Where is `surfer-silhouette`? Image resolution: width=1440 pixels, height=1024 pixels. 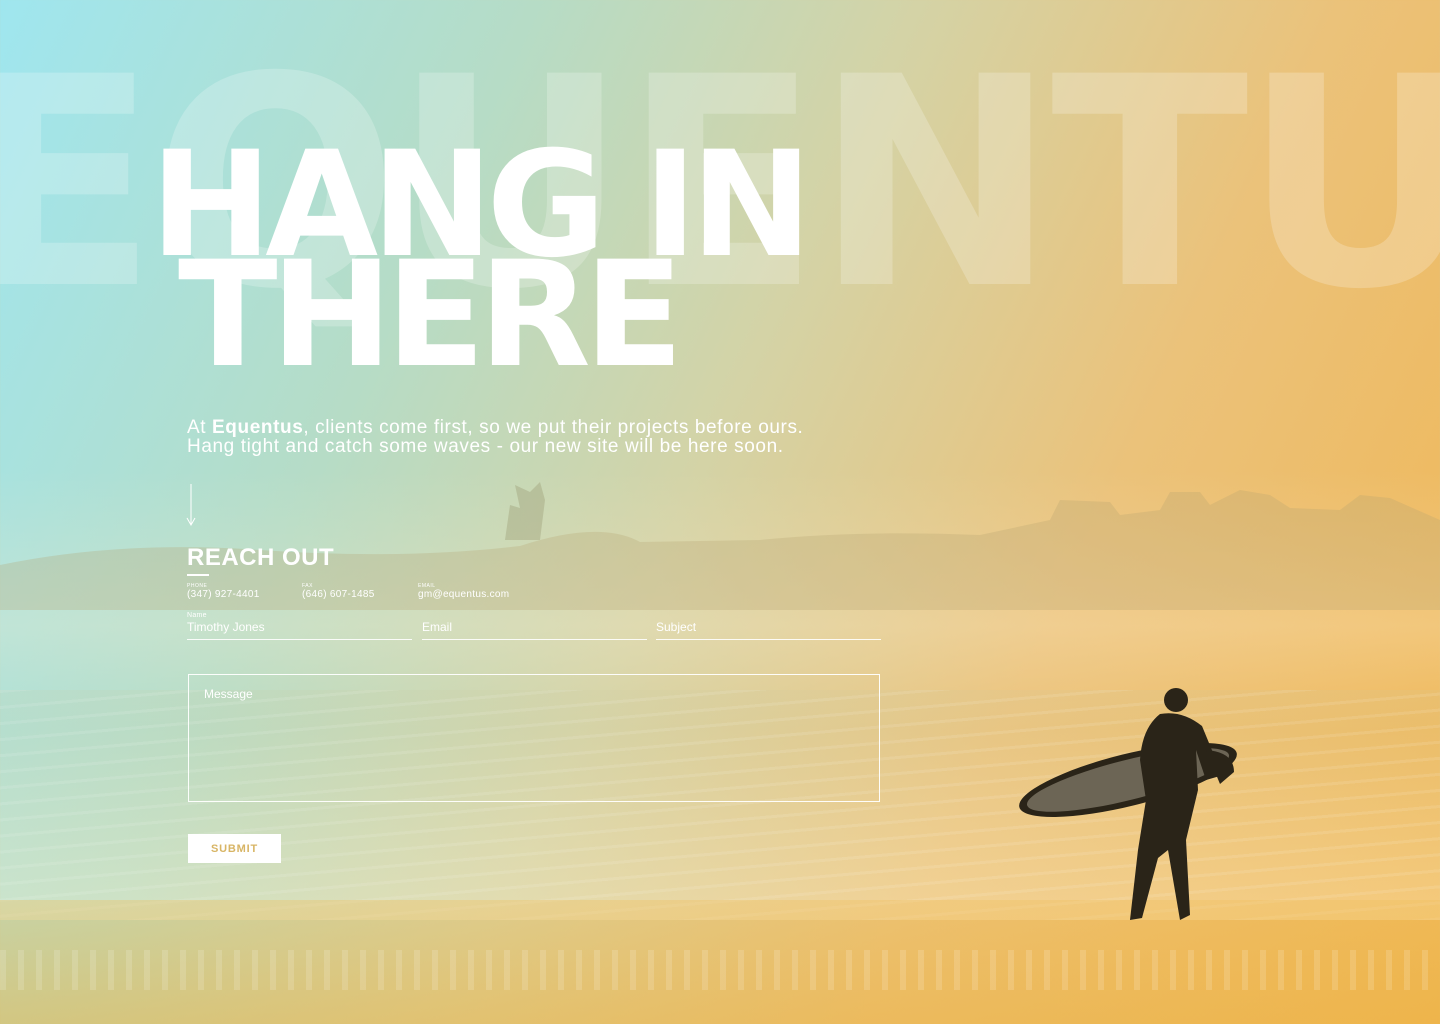
surfer-silhouette is located at coordinates (1128, 804).